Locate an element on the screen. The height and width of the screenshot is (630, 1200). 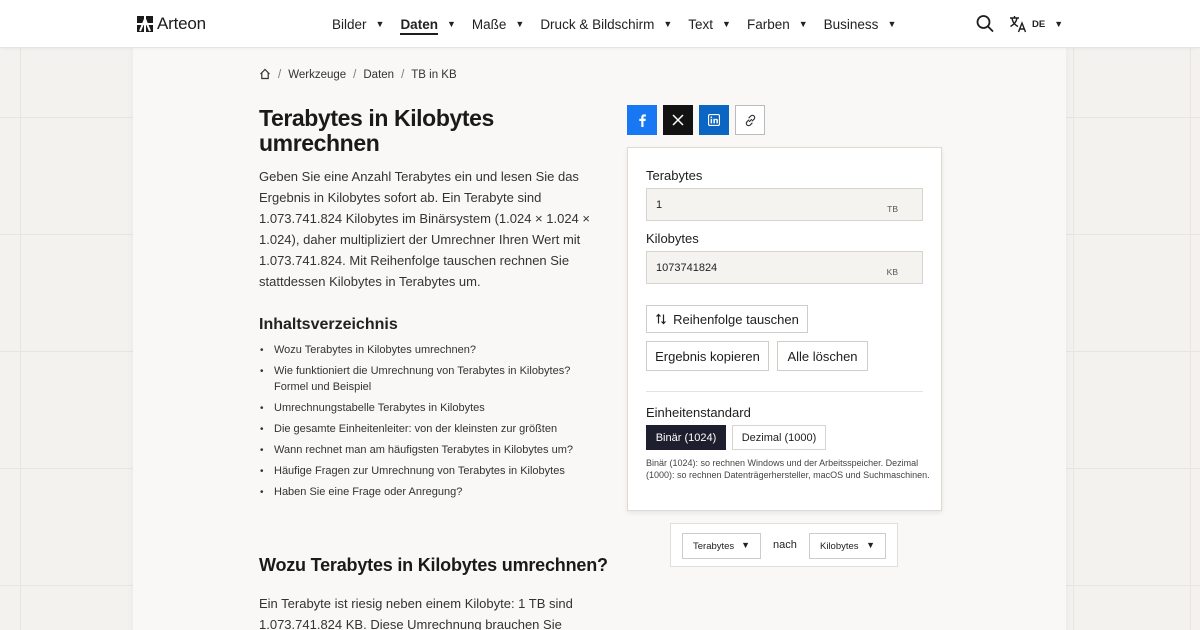
divider is located at coordinates (784, 391).